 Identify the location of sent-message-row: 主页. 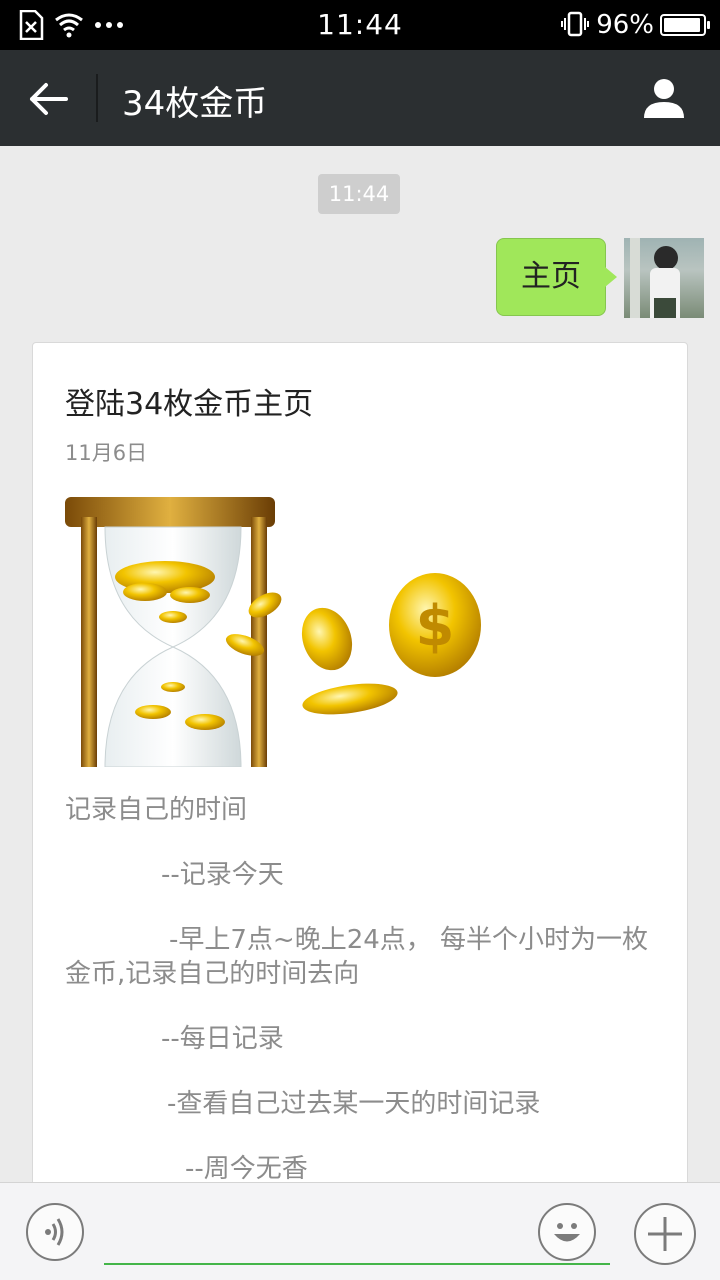
(600, 278).